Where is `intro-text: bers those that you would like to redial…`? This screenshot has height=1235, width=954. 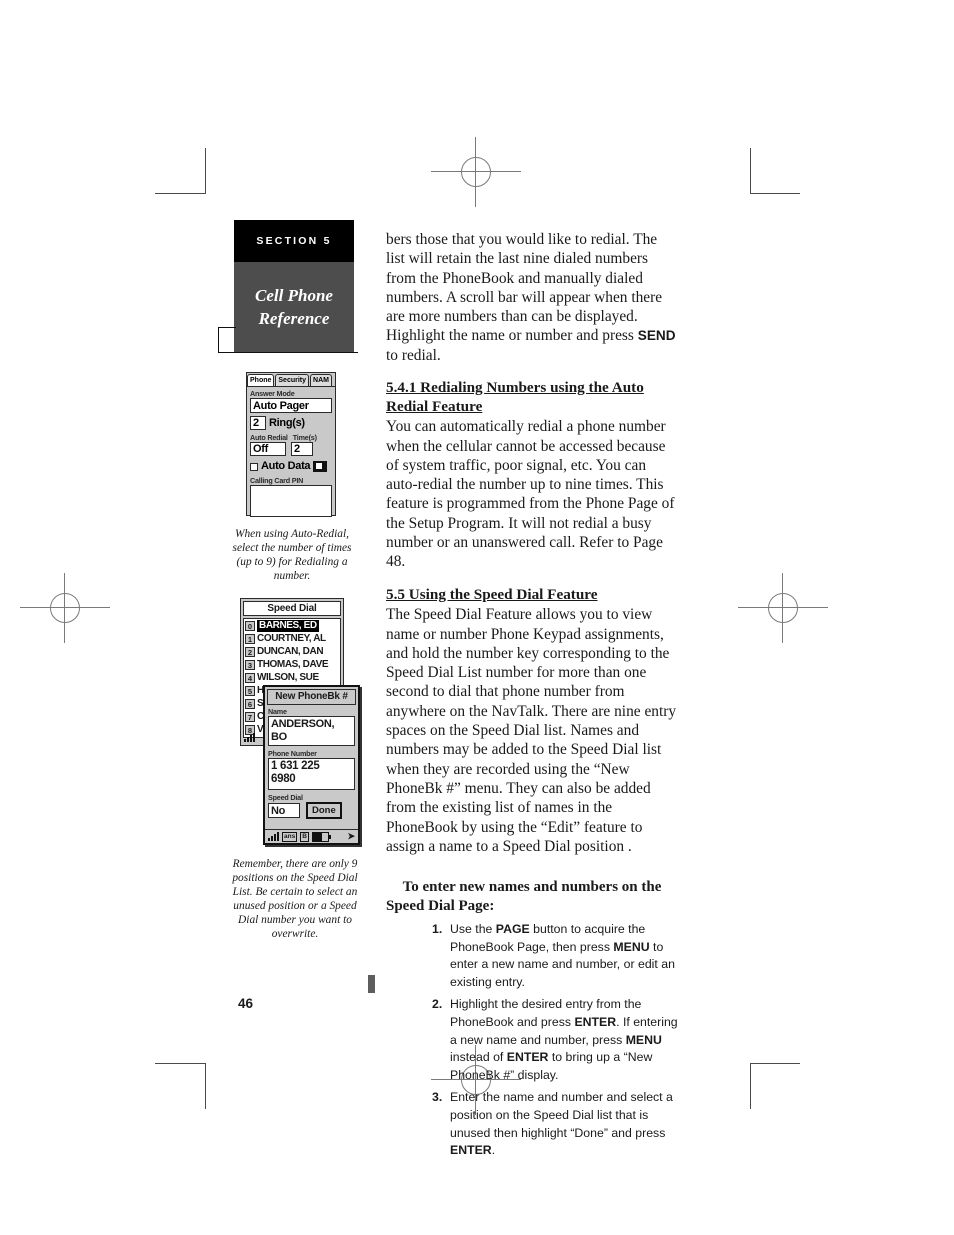
intro-text: bers those that you would like to redial… is located at coordinates (524, 288).